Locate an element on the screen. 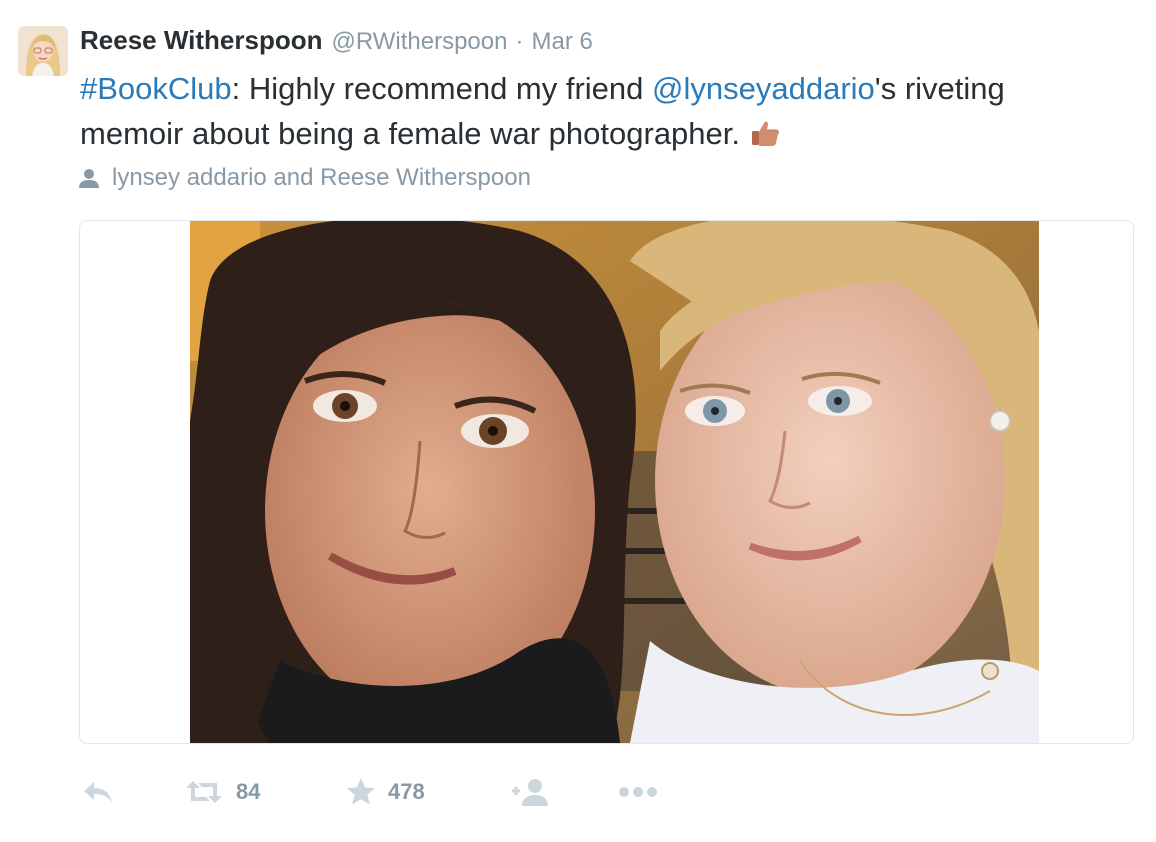 This screenshot has height=842, width=1156. mention-link: @lynseyaddario is located at coordinates (763, 88).